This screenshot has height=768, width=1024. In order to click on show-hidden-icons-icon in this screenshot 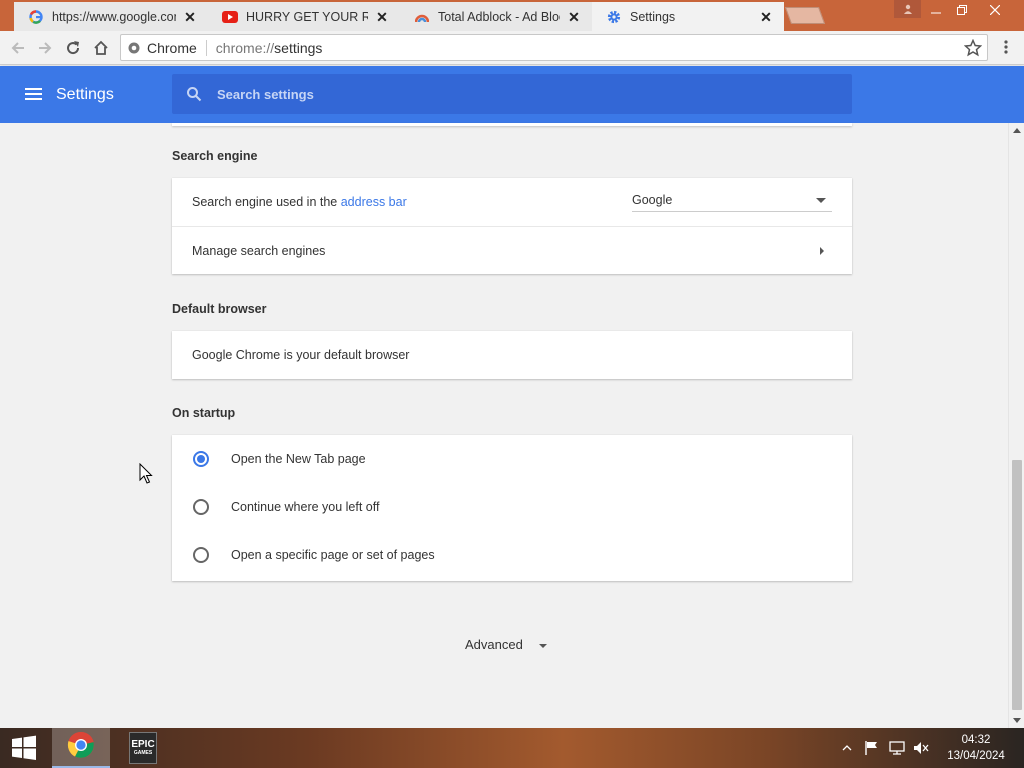, I will do `click(847, 748)`.